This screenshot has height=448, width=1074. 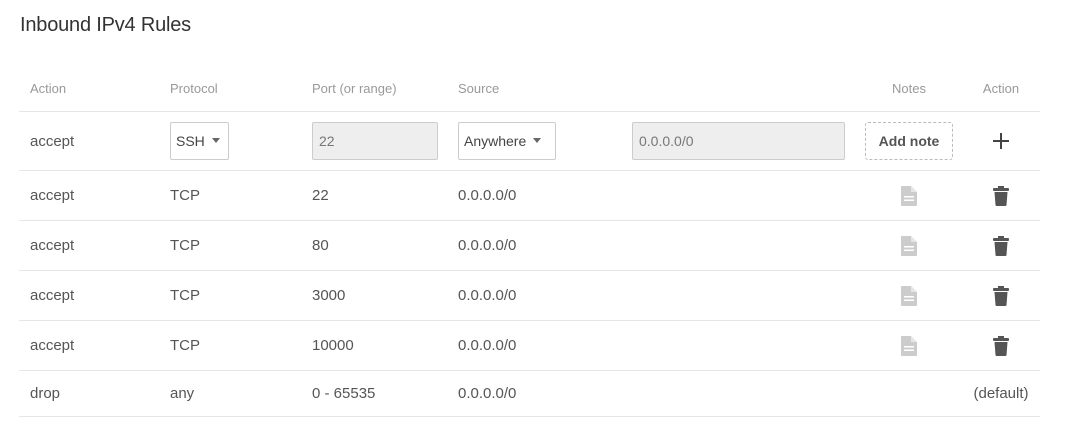 What do you see at coordinates (529, 196) in the screenshot?
I see `table-row: accept TCP 22 0.0.0.0/0` at bounding box center [529, 196].